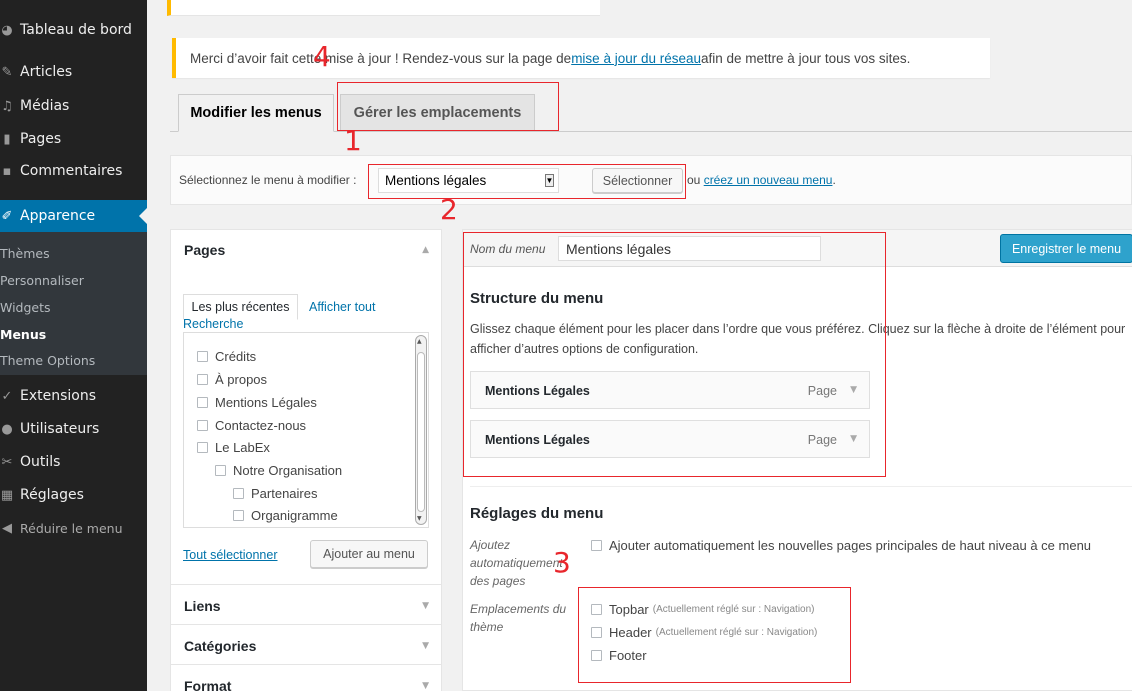  I want to click on list-item: Notre Organisation, so click(278, 470).